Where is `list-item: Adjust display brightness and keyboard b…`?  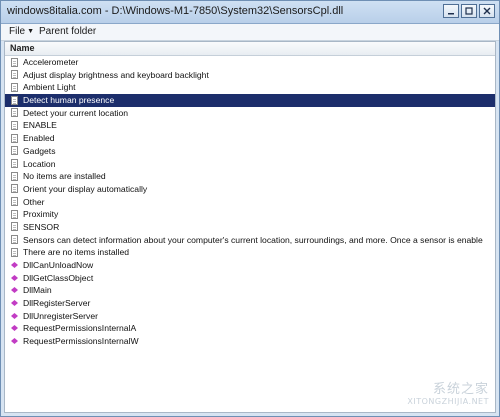
list-item: Adjust display brightness and keyboard b… is located at coordinates (250, 75).